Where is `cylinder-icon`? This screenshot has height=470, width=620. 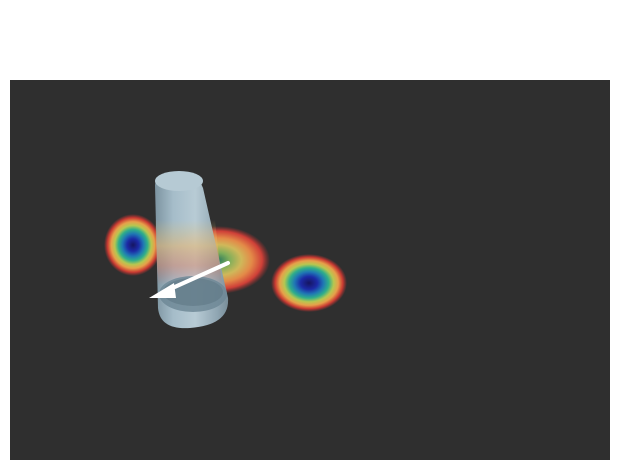
cylinder-icon is located at coordinates (192, 250).